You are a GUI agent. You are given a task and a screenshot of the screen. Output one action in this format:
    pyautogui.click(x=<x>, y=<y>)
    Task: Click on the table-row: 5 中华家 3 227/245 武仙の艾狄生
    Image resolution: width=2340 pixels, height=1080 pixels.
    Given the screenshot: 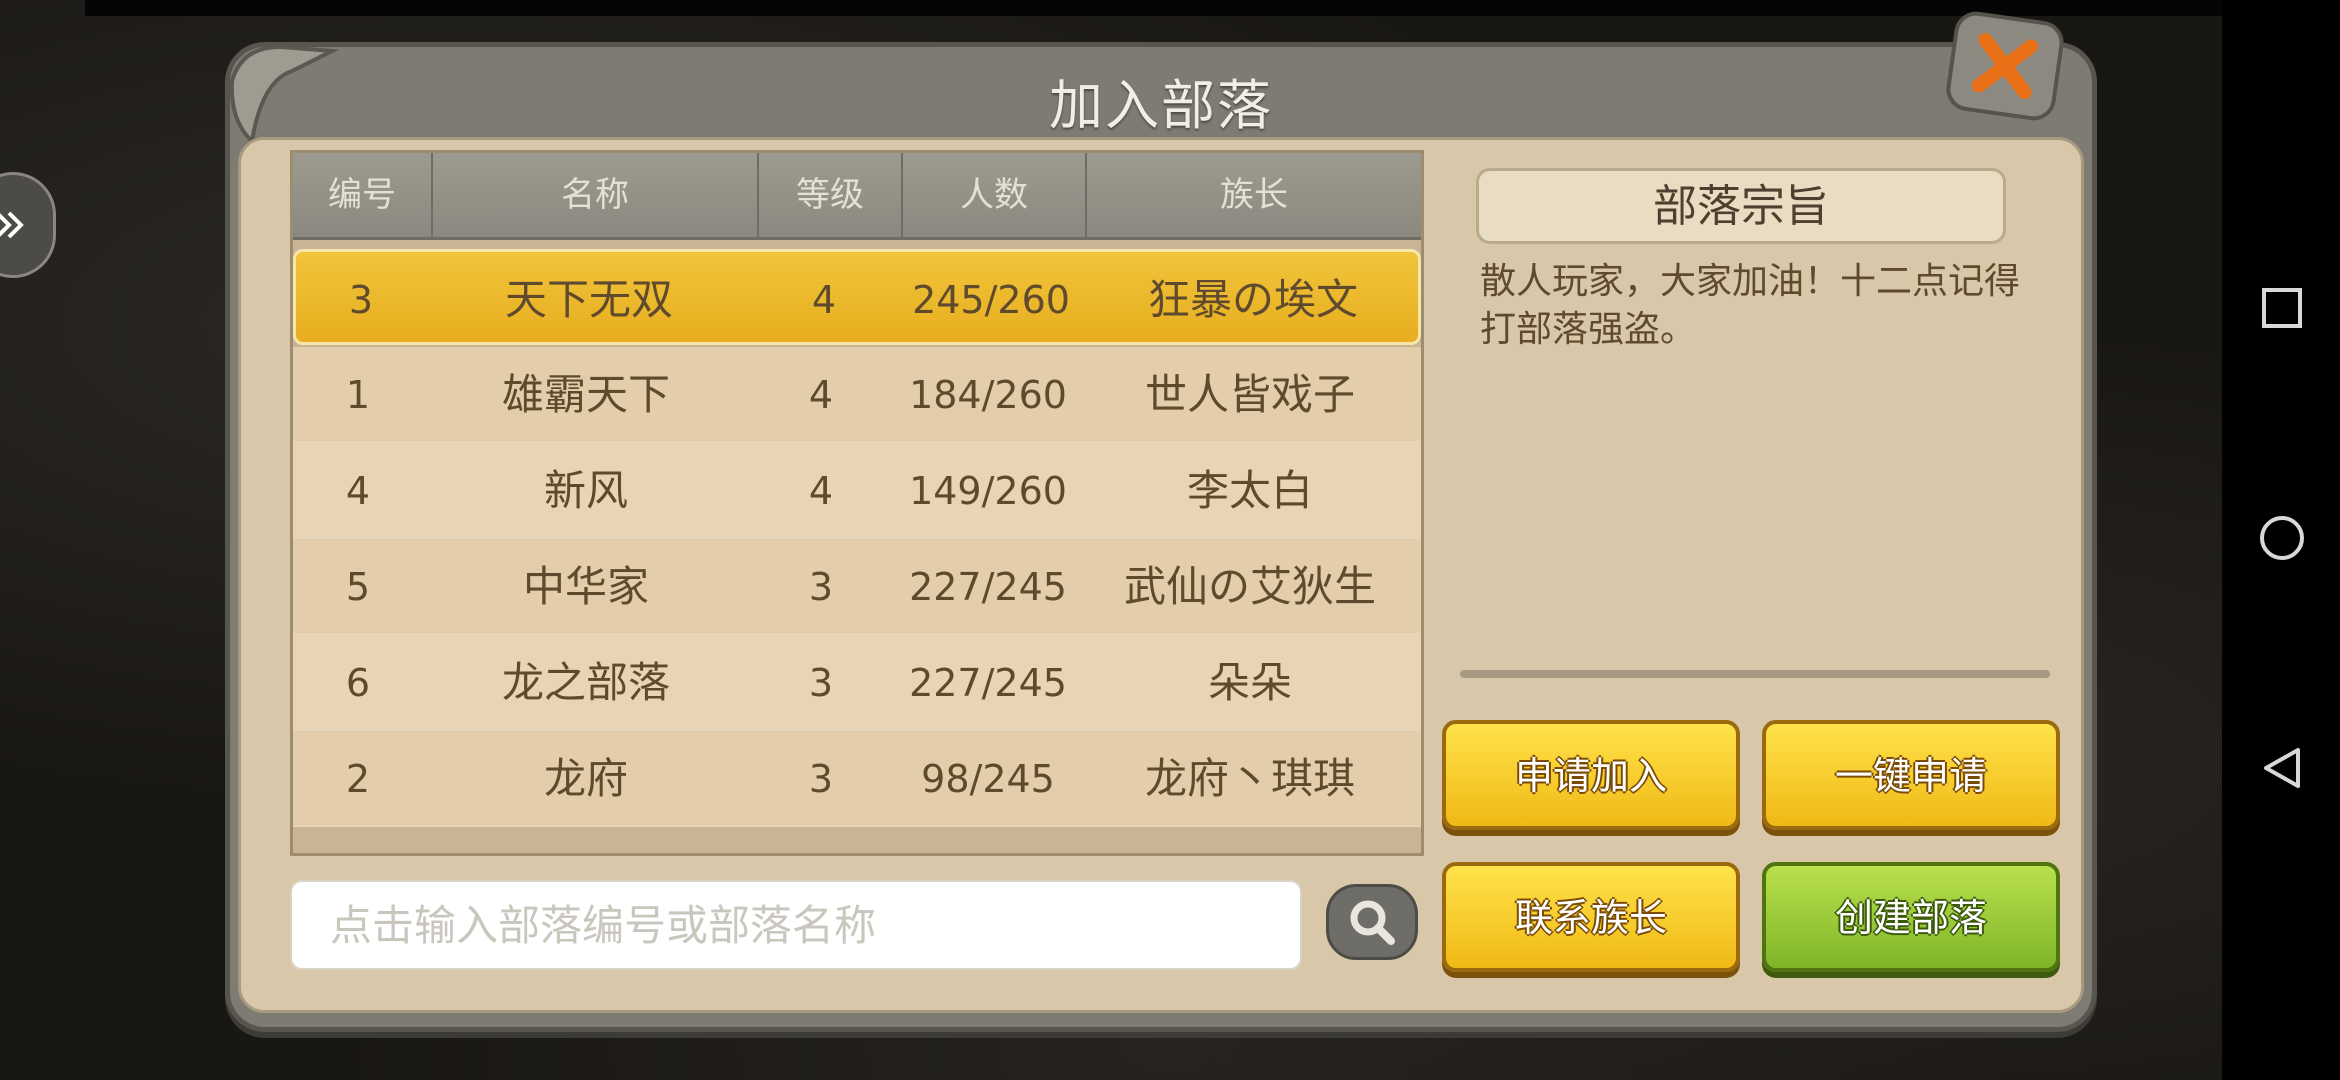 What is the action you would take?
    pyautogui.click(x=857, y=587)
    